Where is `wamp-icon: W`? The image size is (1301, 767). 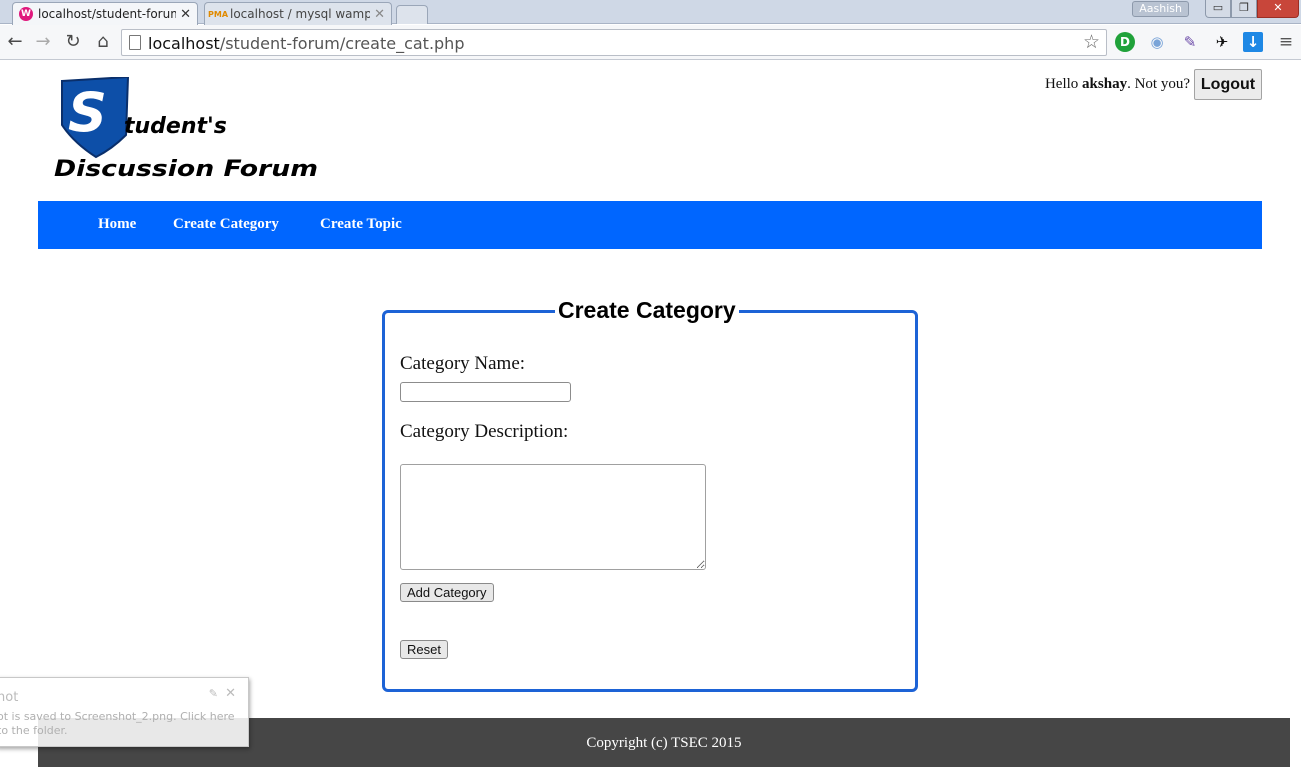
wamp-icon: W is located at coordinates (26, 14).